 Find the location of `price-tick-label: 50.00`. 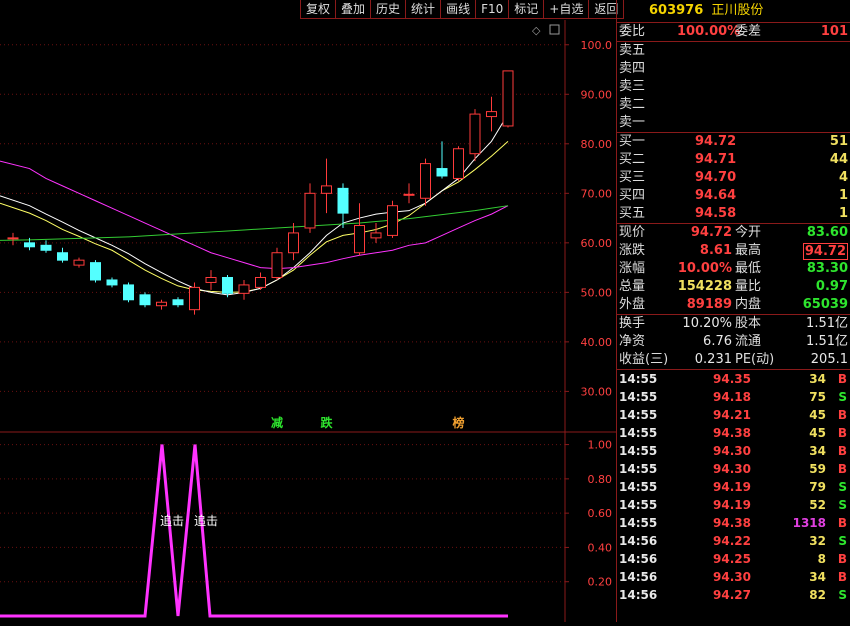

price-tick-label: 50.00 is located at coordinates (597, 292).